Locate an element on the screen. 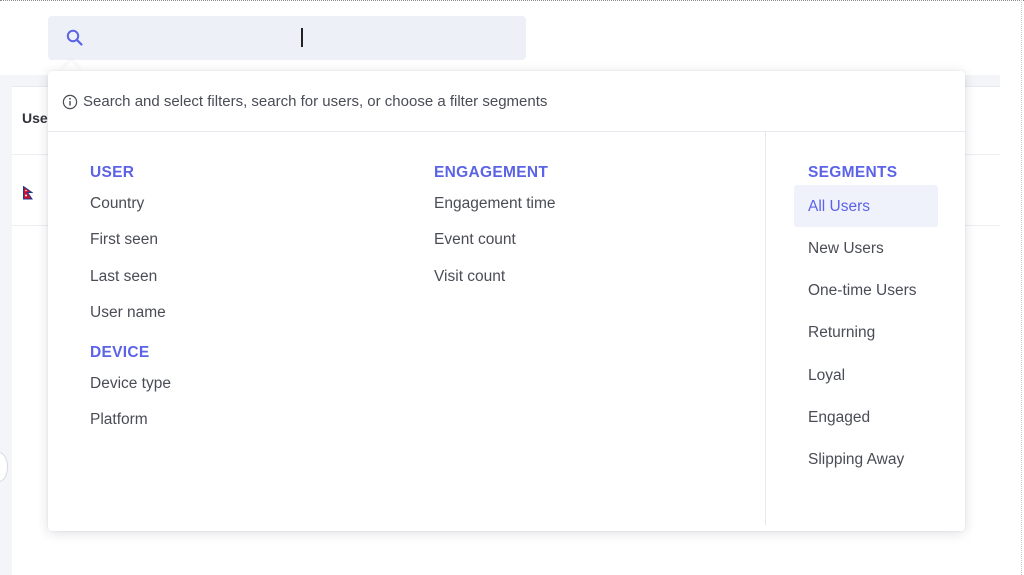 This screenshot has width=1024, height=575. segment-item-engaged: Engaged is located at coordinates (839, 418).